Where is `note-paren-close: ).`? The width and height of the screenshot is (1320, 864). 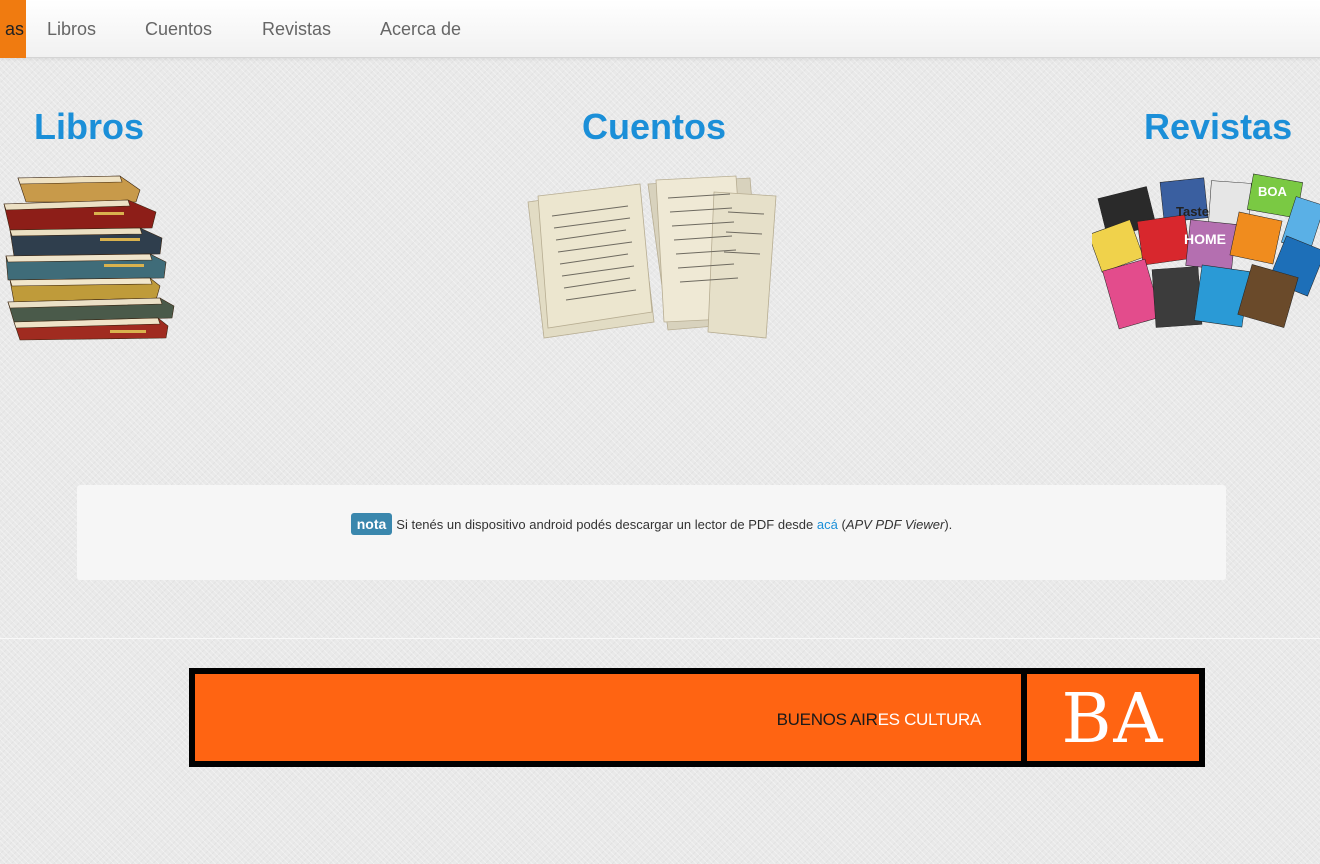
note-paren-close: ). is located at coordinates (948, 524).